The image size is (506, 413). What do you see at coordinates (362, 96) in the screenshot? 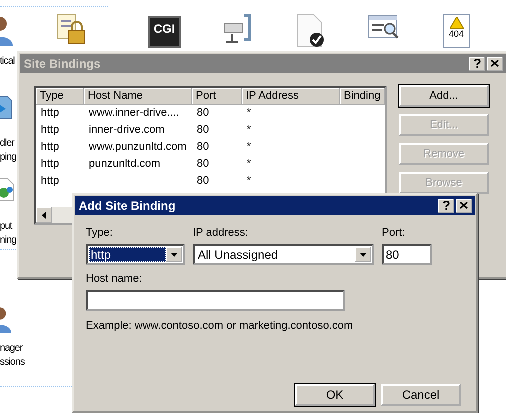
I see `column-header: Binding` at bounding box center [362, 96].